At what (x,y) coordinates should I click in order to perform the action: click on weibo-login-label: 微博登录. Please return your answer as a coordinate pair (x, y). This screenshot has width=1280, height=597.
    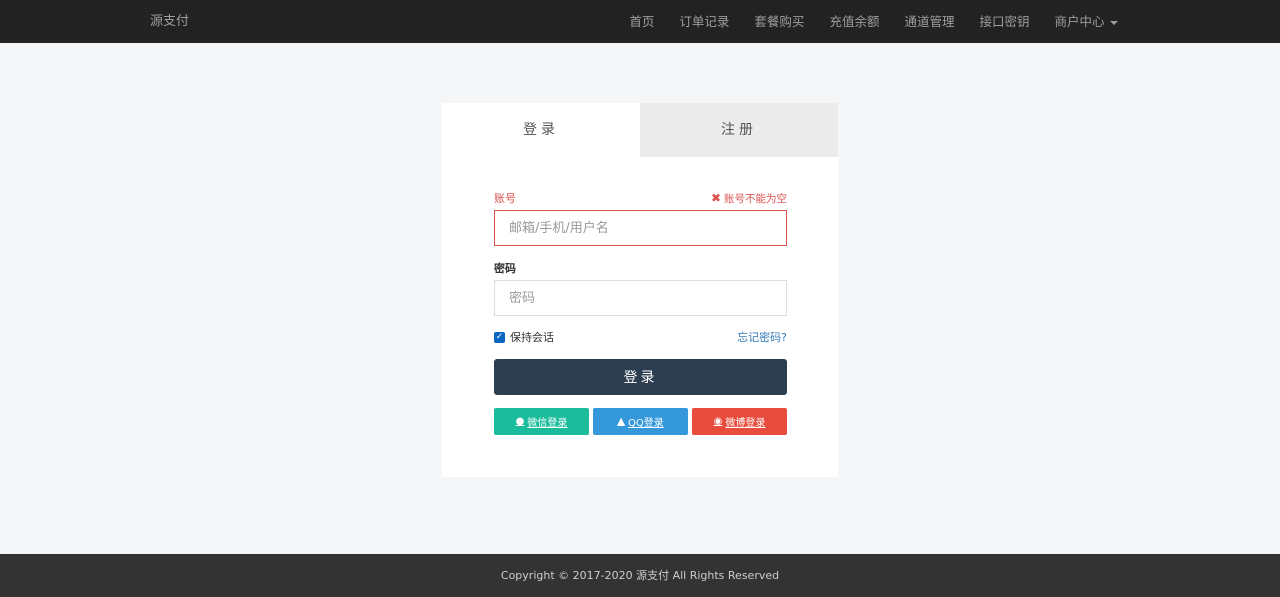
    Looking at the image, I should click on (745, 423).